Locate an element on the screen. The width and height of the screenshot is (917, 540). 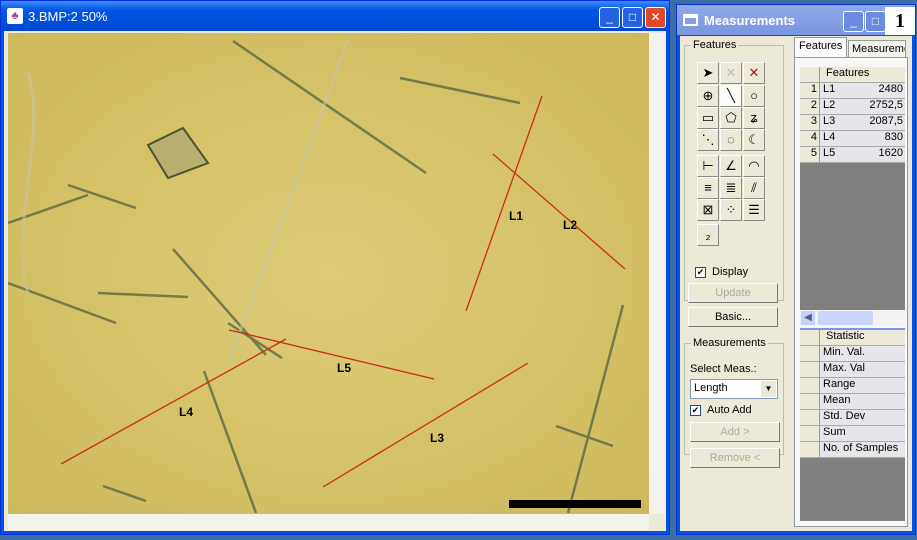
add-button: Add > is located at coordinates (735, 432).